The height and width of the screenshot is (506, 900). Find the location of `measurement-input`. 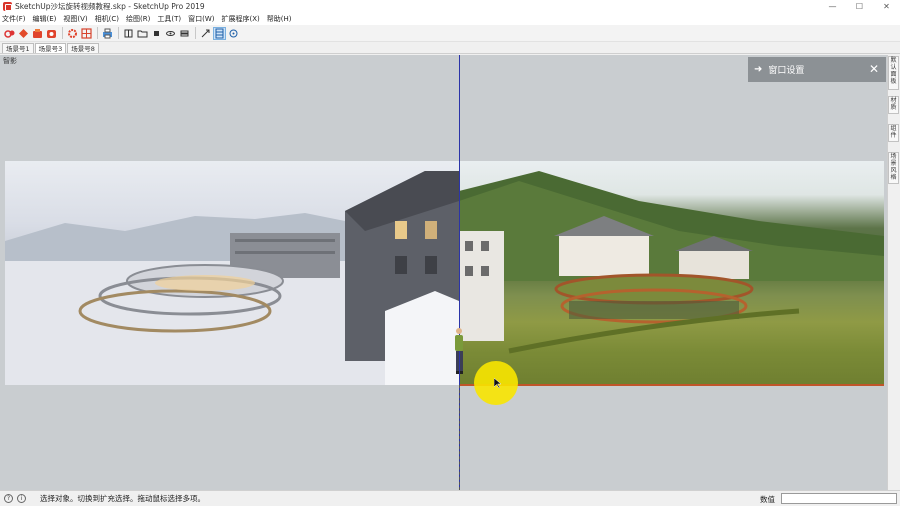

measurement-input is located at coordinates (839, 498).